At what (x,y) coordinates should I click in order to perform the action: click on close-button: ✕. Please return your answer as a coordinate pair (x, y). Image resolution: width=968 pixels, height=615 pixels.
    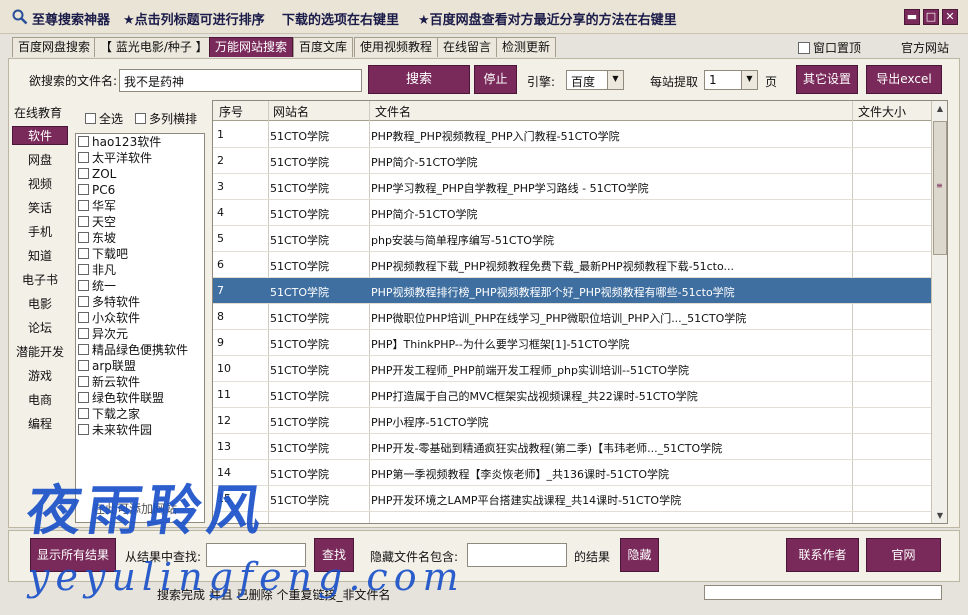
    Looking at the image, I should click on (950, 17).